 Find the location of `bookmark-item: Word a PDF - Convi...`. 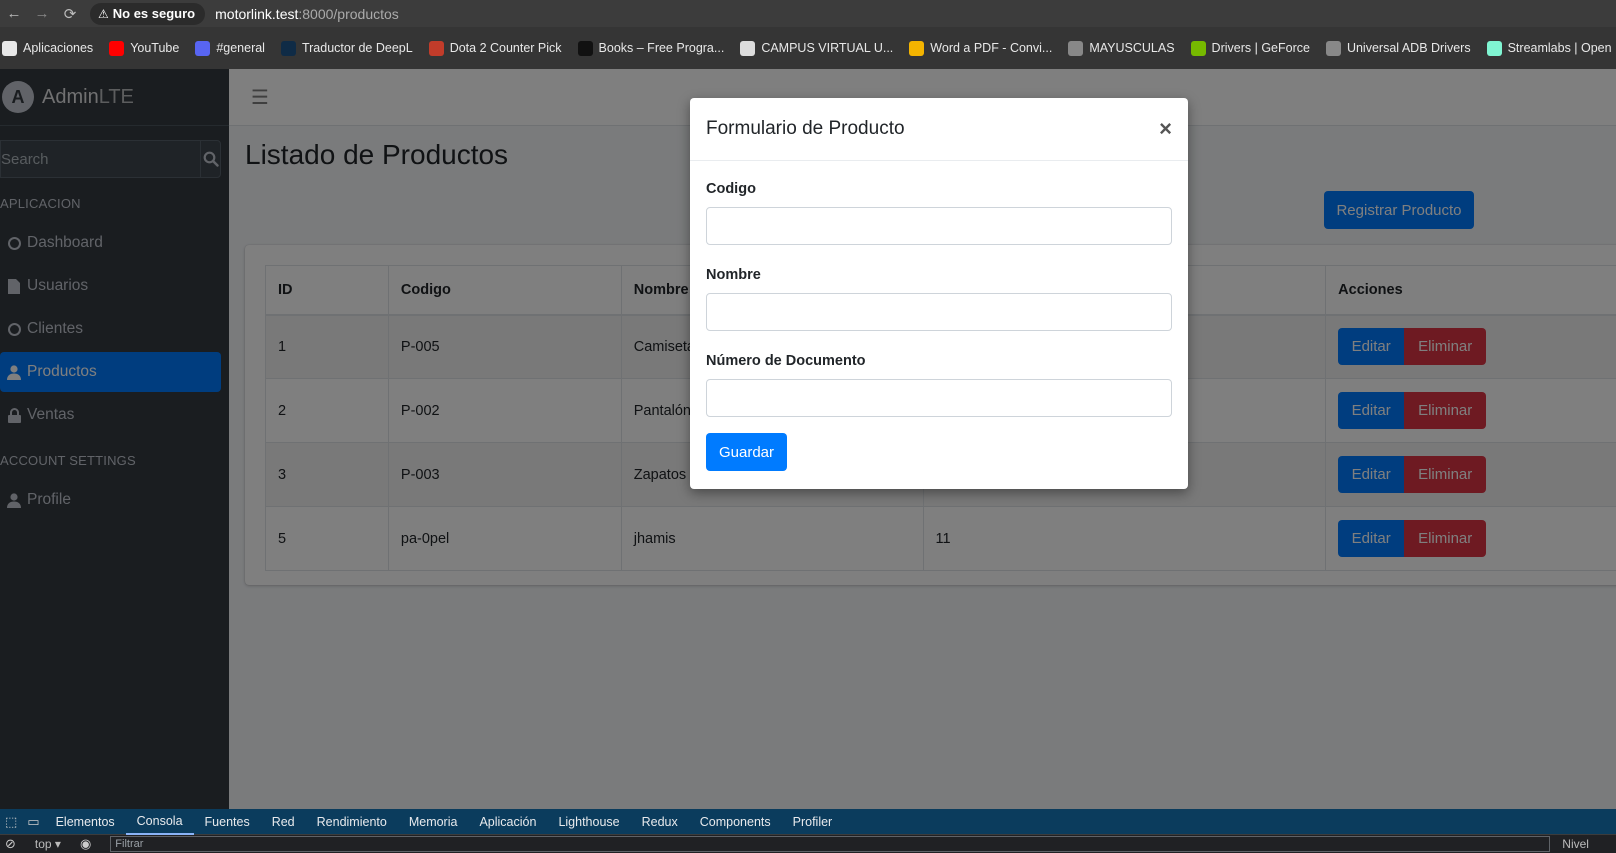

bookmark-item: Word a PDF - Convi... is located at coordinates (981, 48).